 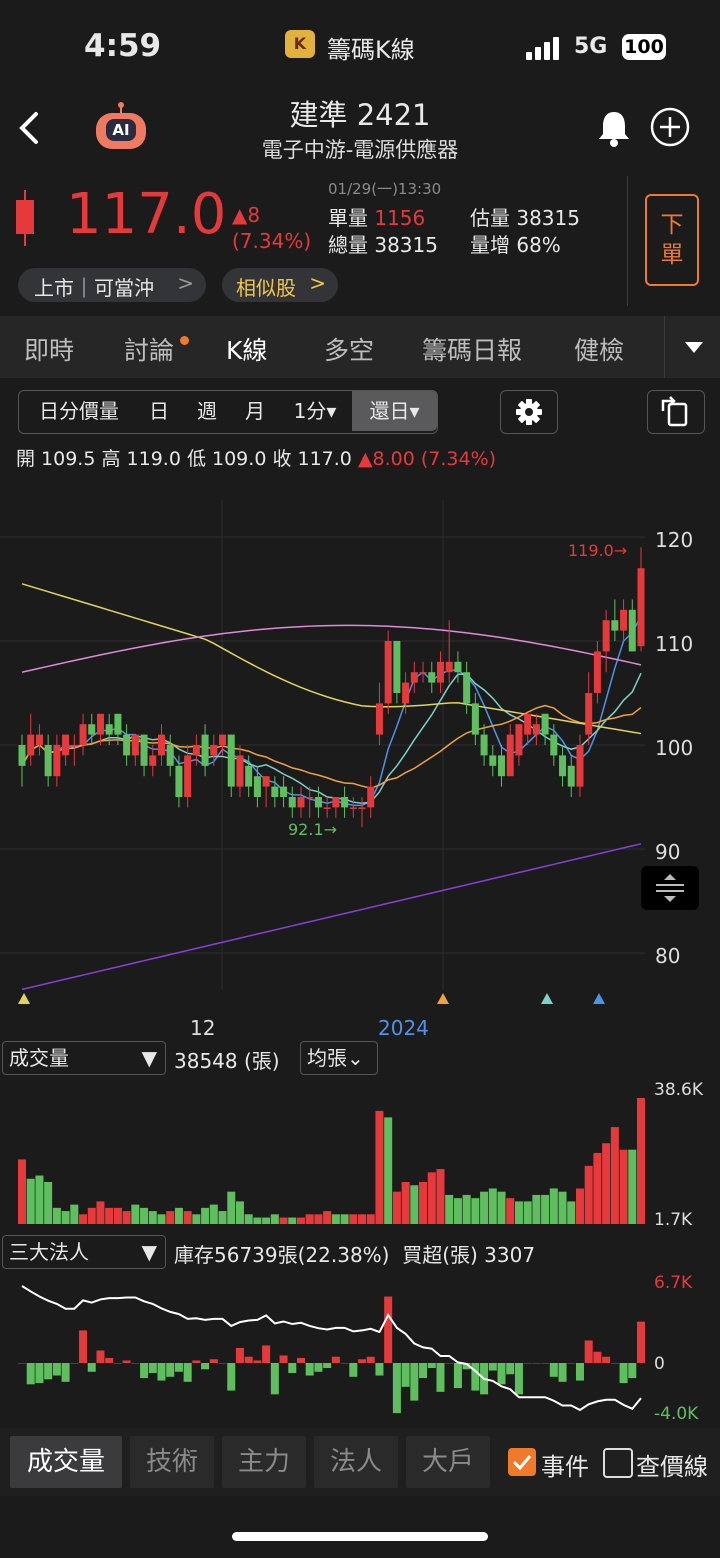 What do you see at coordinates (522, 1462) in the screenshot?
I see `event-checkbox` at bounding box center [522, 1462].